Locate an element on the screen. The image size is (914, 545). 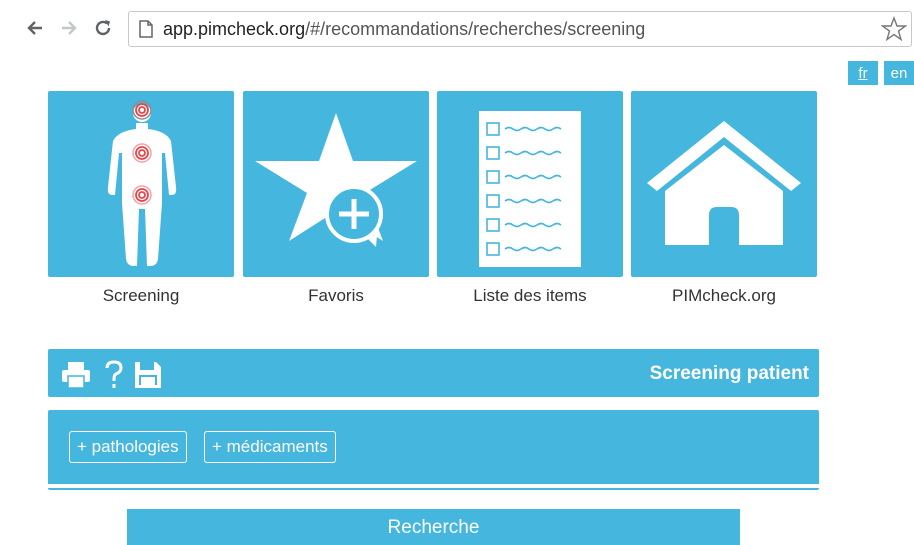
tile-pimcheck is located at coordinates (724, 184).